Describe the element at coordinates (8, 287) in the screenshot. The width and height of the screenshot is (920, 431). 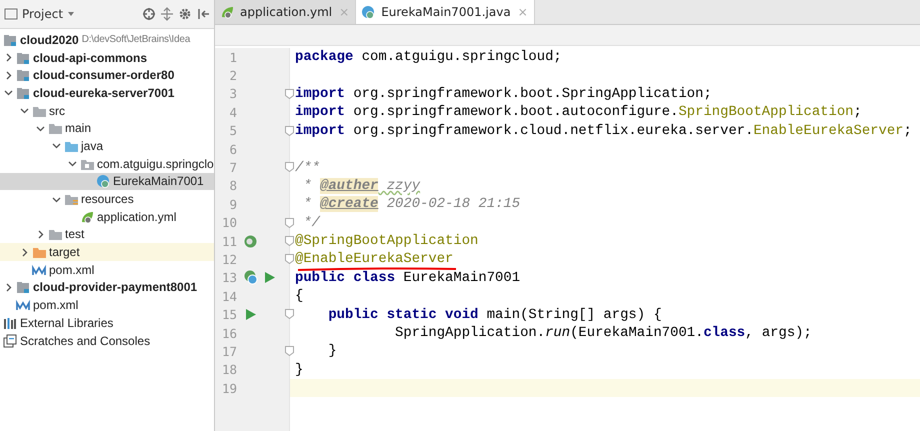
I see `chevron-right-icon` at that location.